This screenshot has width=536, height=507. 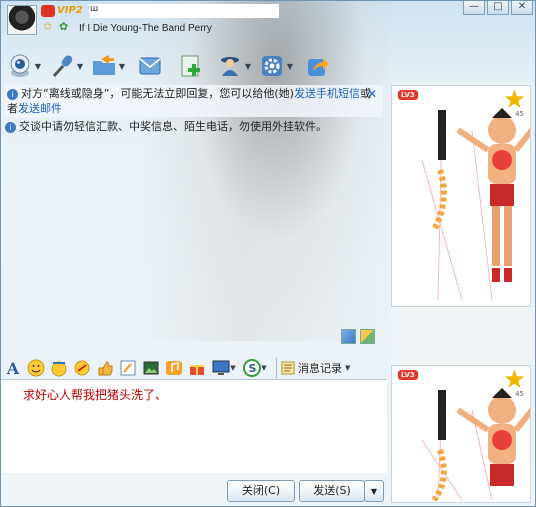 I want to click on music-icon, so click(x=174, y=368).